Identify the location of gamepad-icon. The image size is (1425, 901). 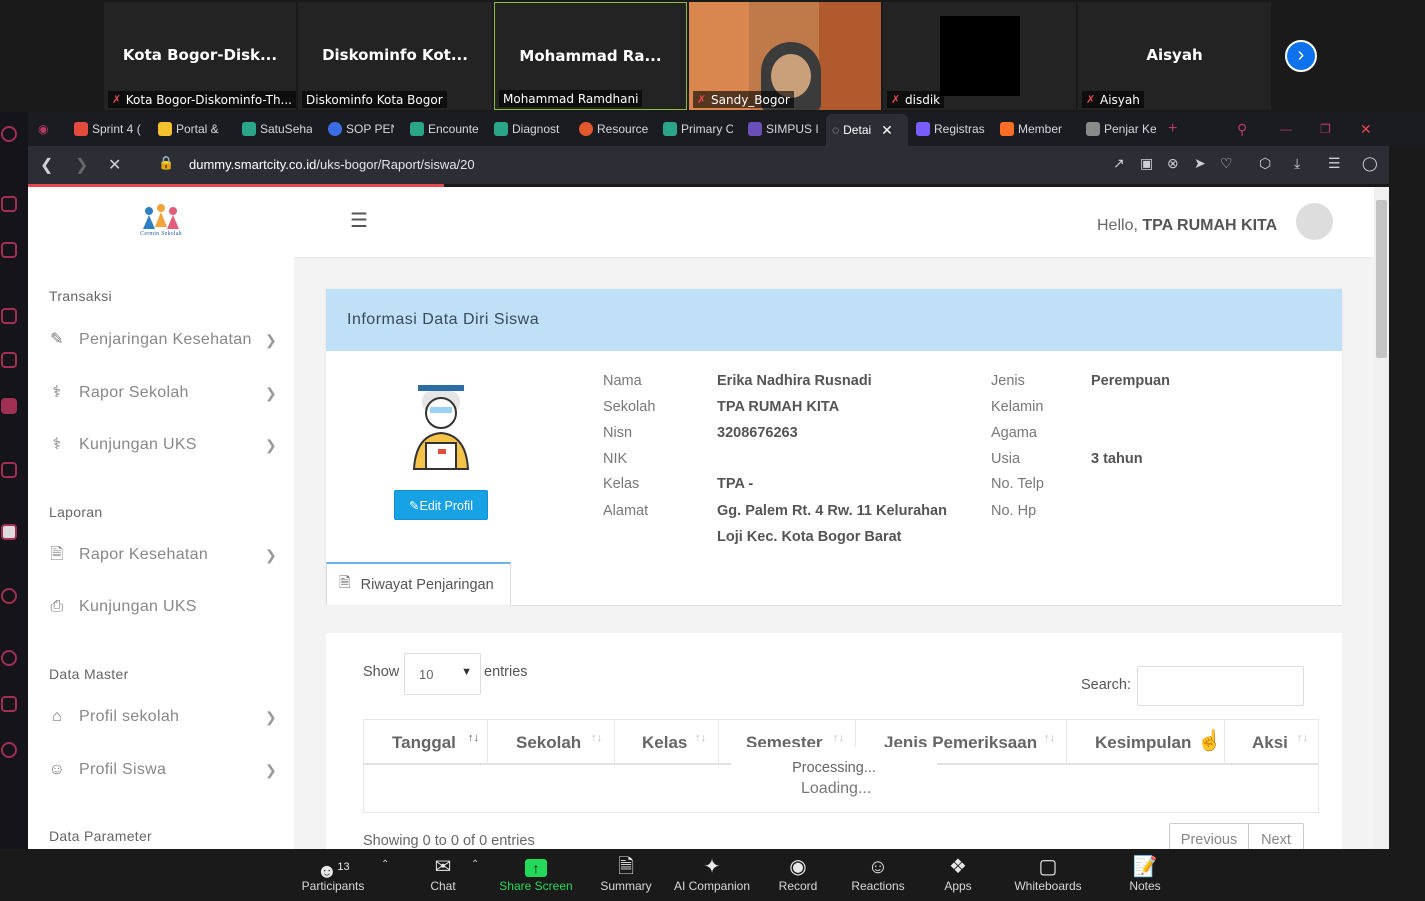
(9, 316).